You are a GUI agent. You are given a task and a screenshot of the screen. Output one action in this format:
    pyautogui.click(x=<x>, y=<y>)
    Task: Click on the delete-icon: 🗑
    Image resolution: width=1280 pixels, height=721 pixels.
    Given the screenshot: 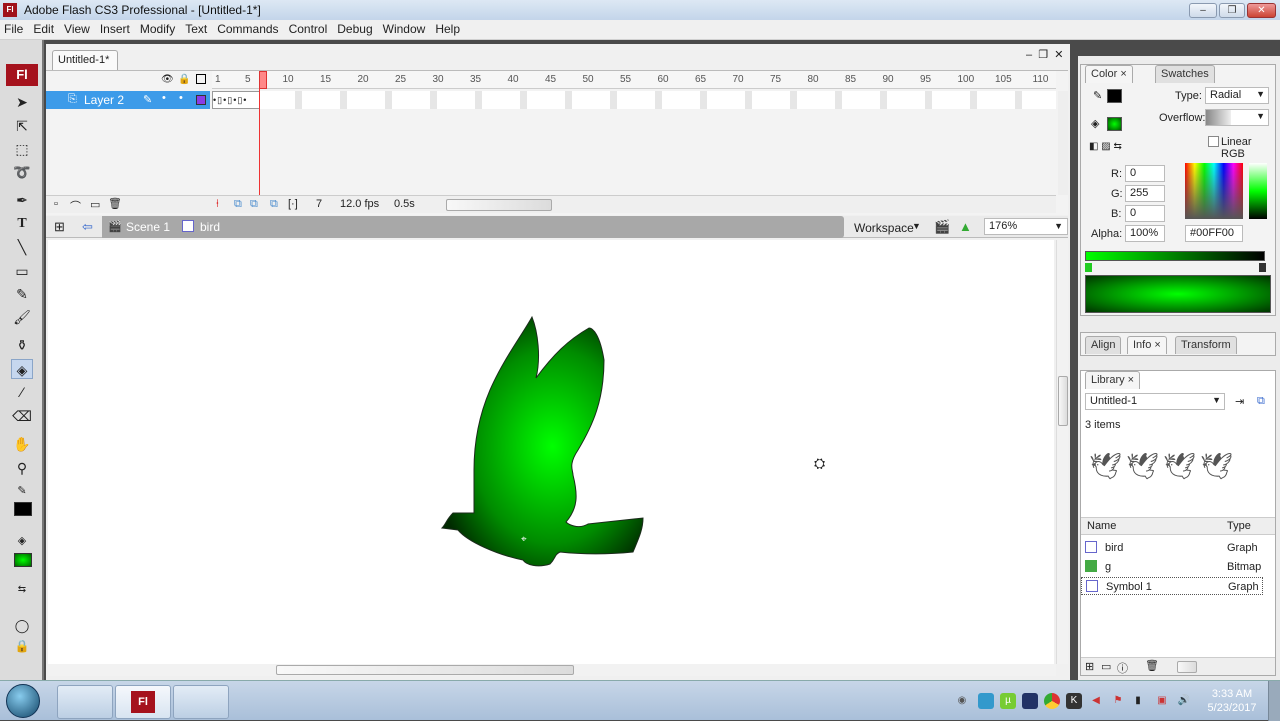 What is the action you would take?
    pyautogui.click(x=1152, y=665)
    